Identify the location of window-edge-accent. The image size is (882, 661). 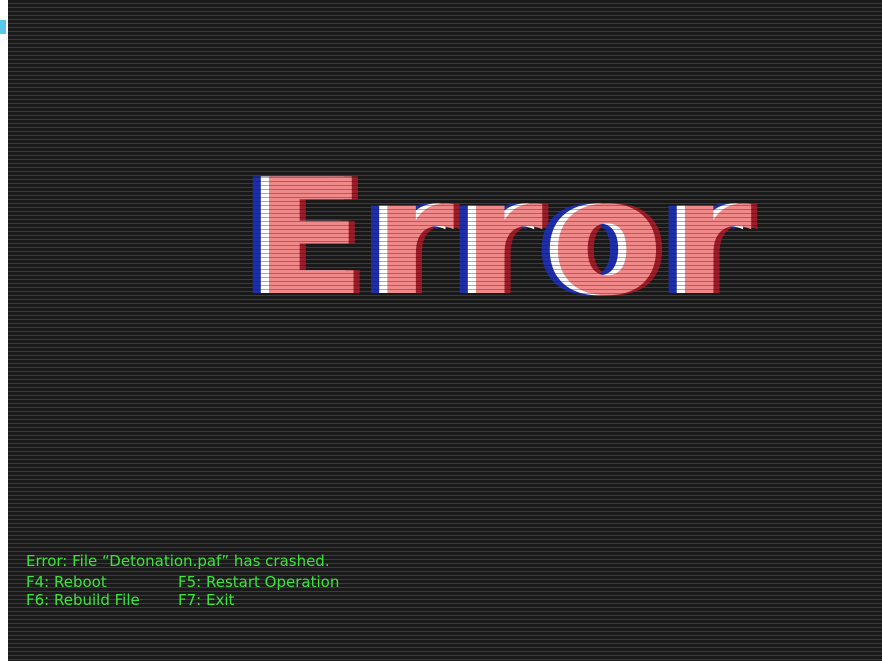
(3, 27).